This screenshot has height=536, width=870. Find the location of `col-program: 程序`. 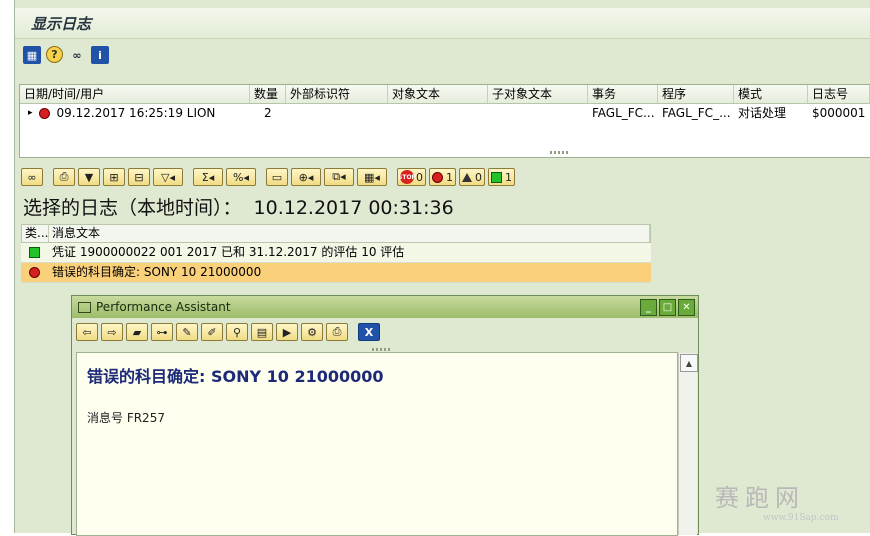

col-program: 程序 is located at coordinates (696, 94).